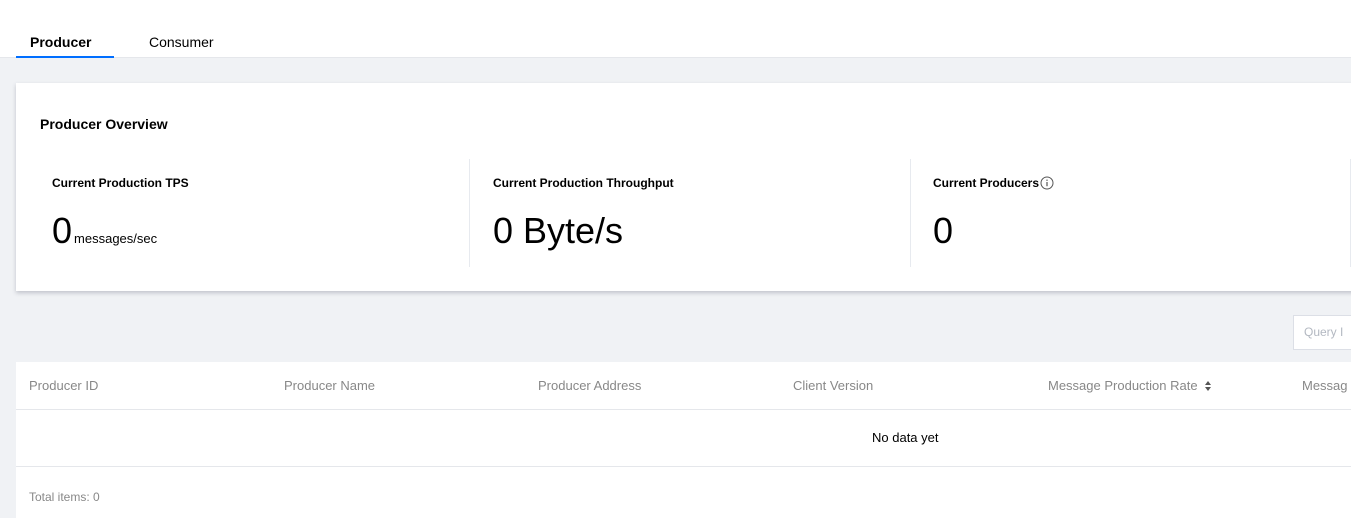 The width and height of the screenshot is (1351, 518). I want to click on search-input: Query I, so click(1322, 332).